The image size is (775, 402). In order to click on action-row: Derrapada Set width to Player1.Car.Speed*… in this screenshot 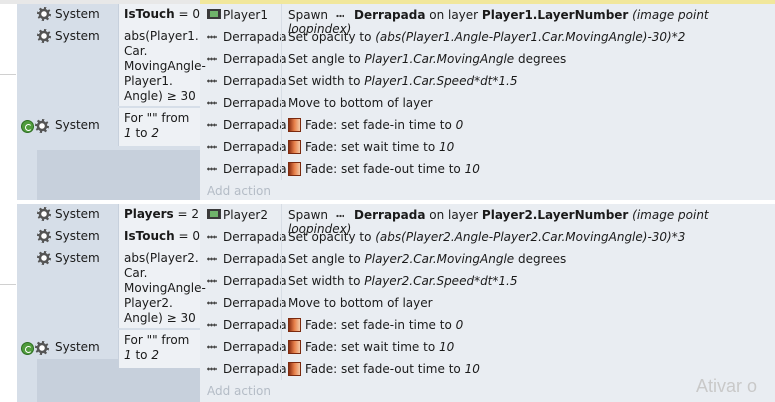, I will do `click(488, 81)`.